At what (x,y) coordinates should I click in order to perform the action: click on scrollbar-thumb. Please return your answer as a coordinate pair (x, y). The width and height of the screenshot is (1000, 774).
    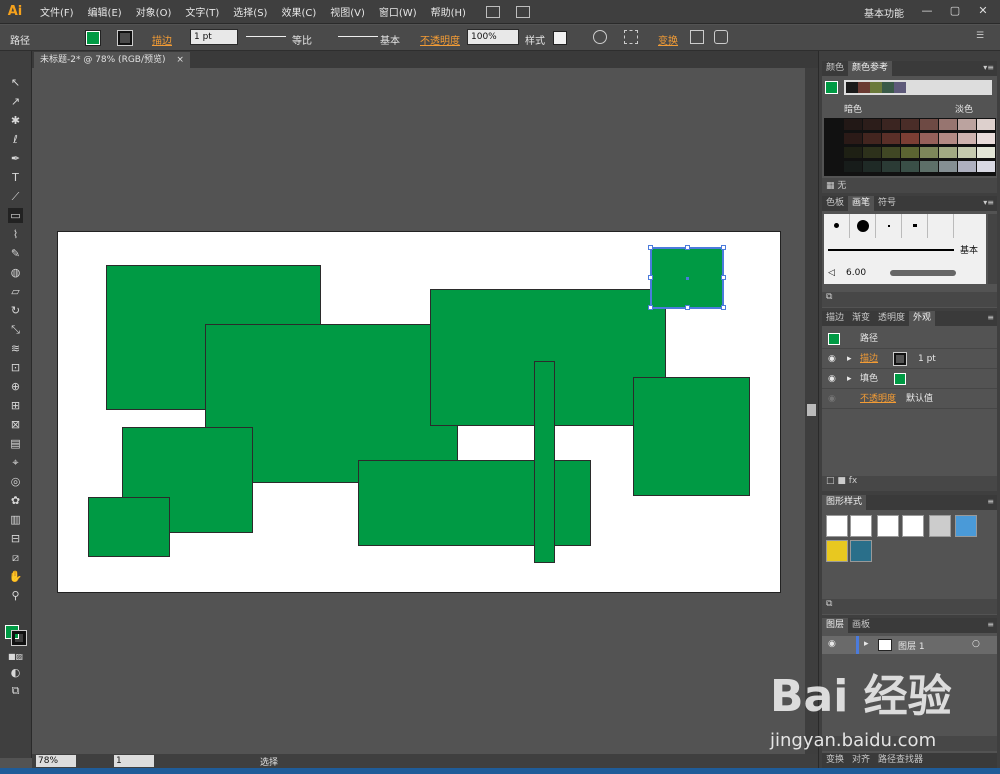
    Looking at the image, I should click on (811, 410).